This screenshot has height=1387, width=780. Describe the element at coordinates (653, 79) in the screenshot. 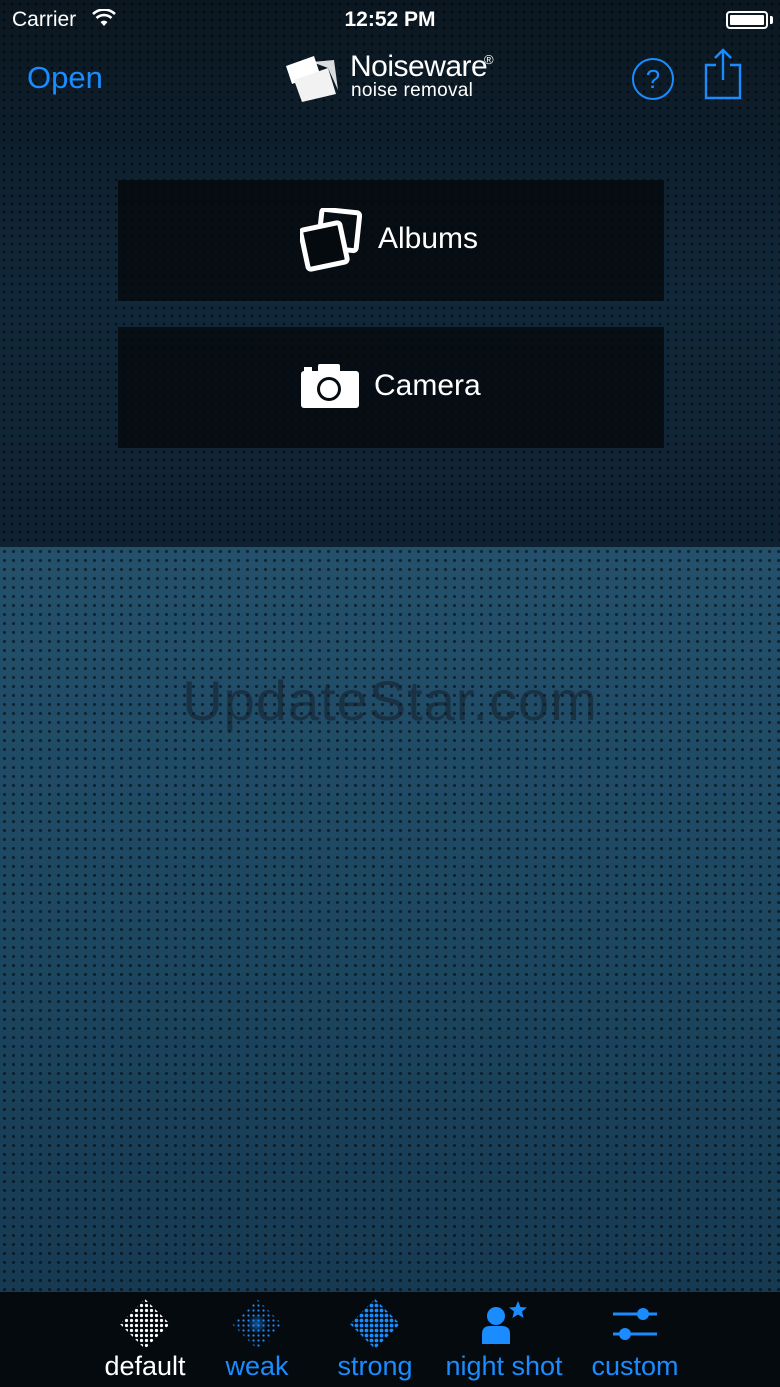

I see `help-button: ?` at that location.